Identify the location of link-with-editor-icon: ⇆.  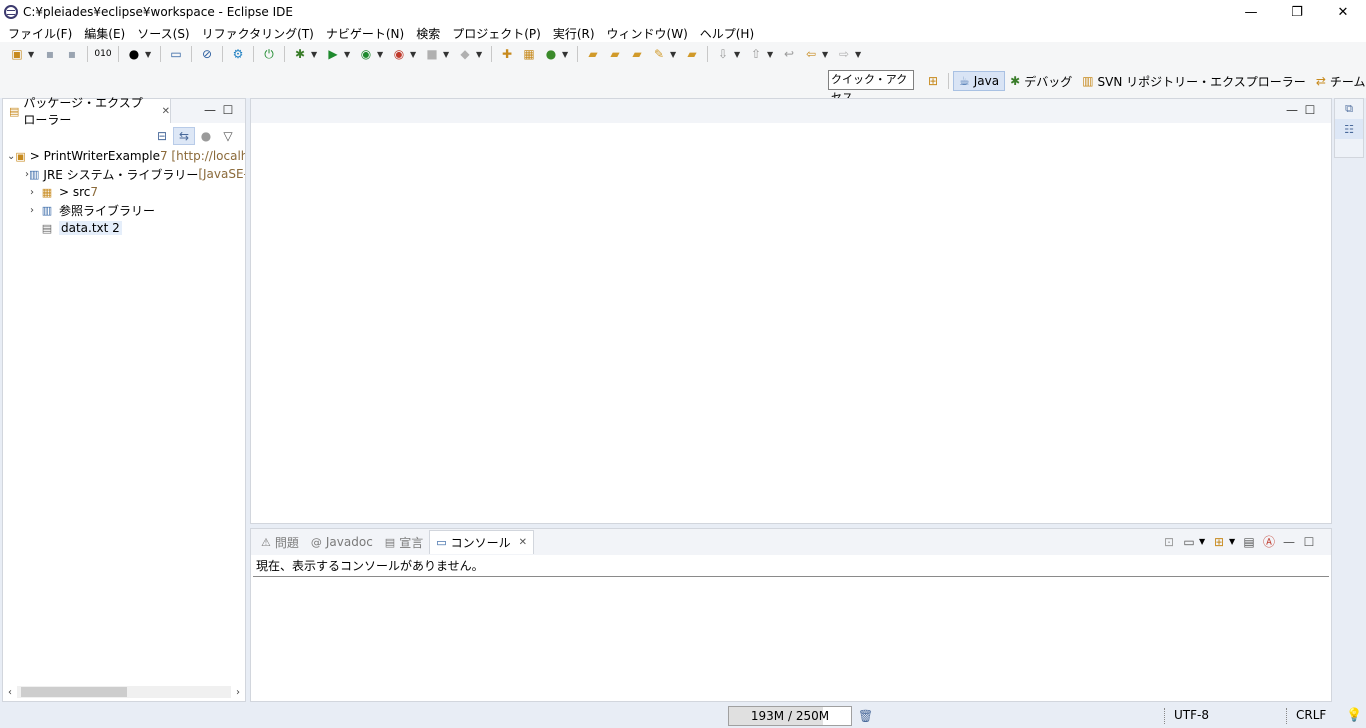
(184, 136).